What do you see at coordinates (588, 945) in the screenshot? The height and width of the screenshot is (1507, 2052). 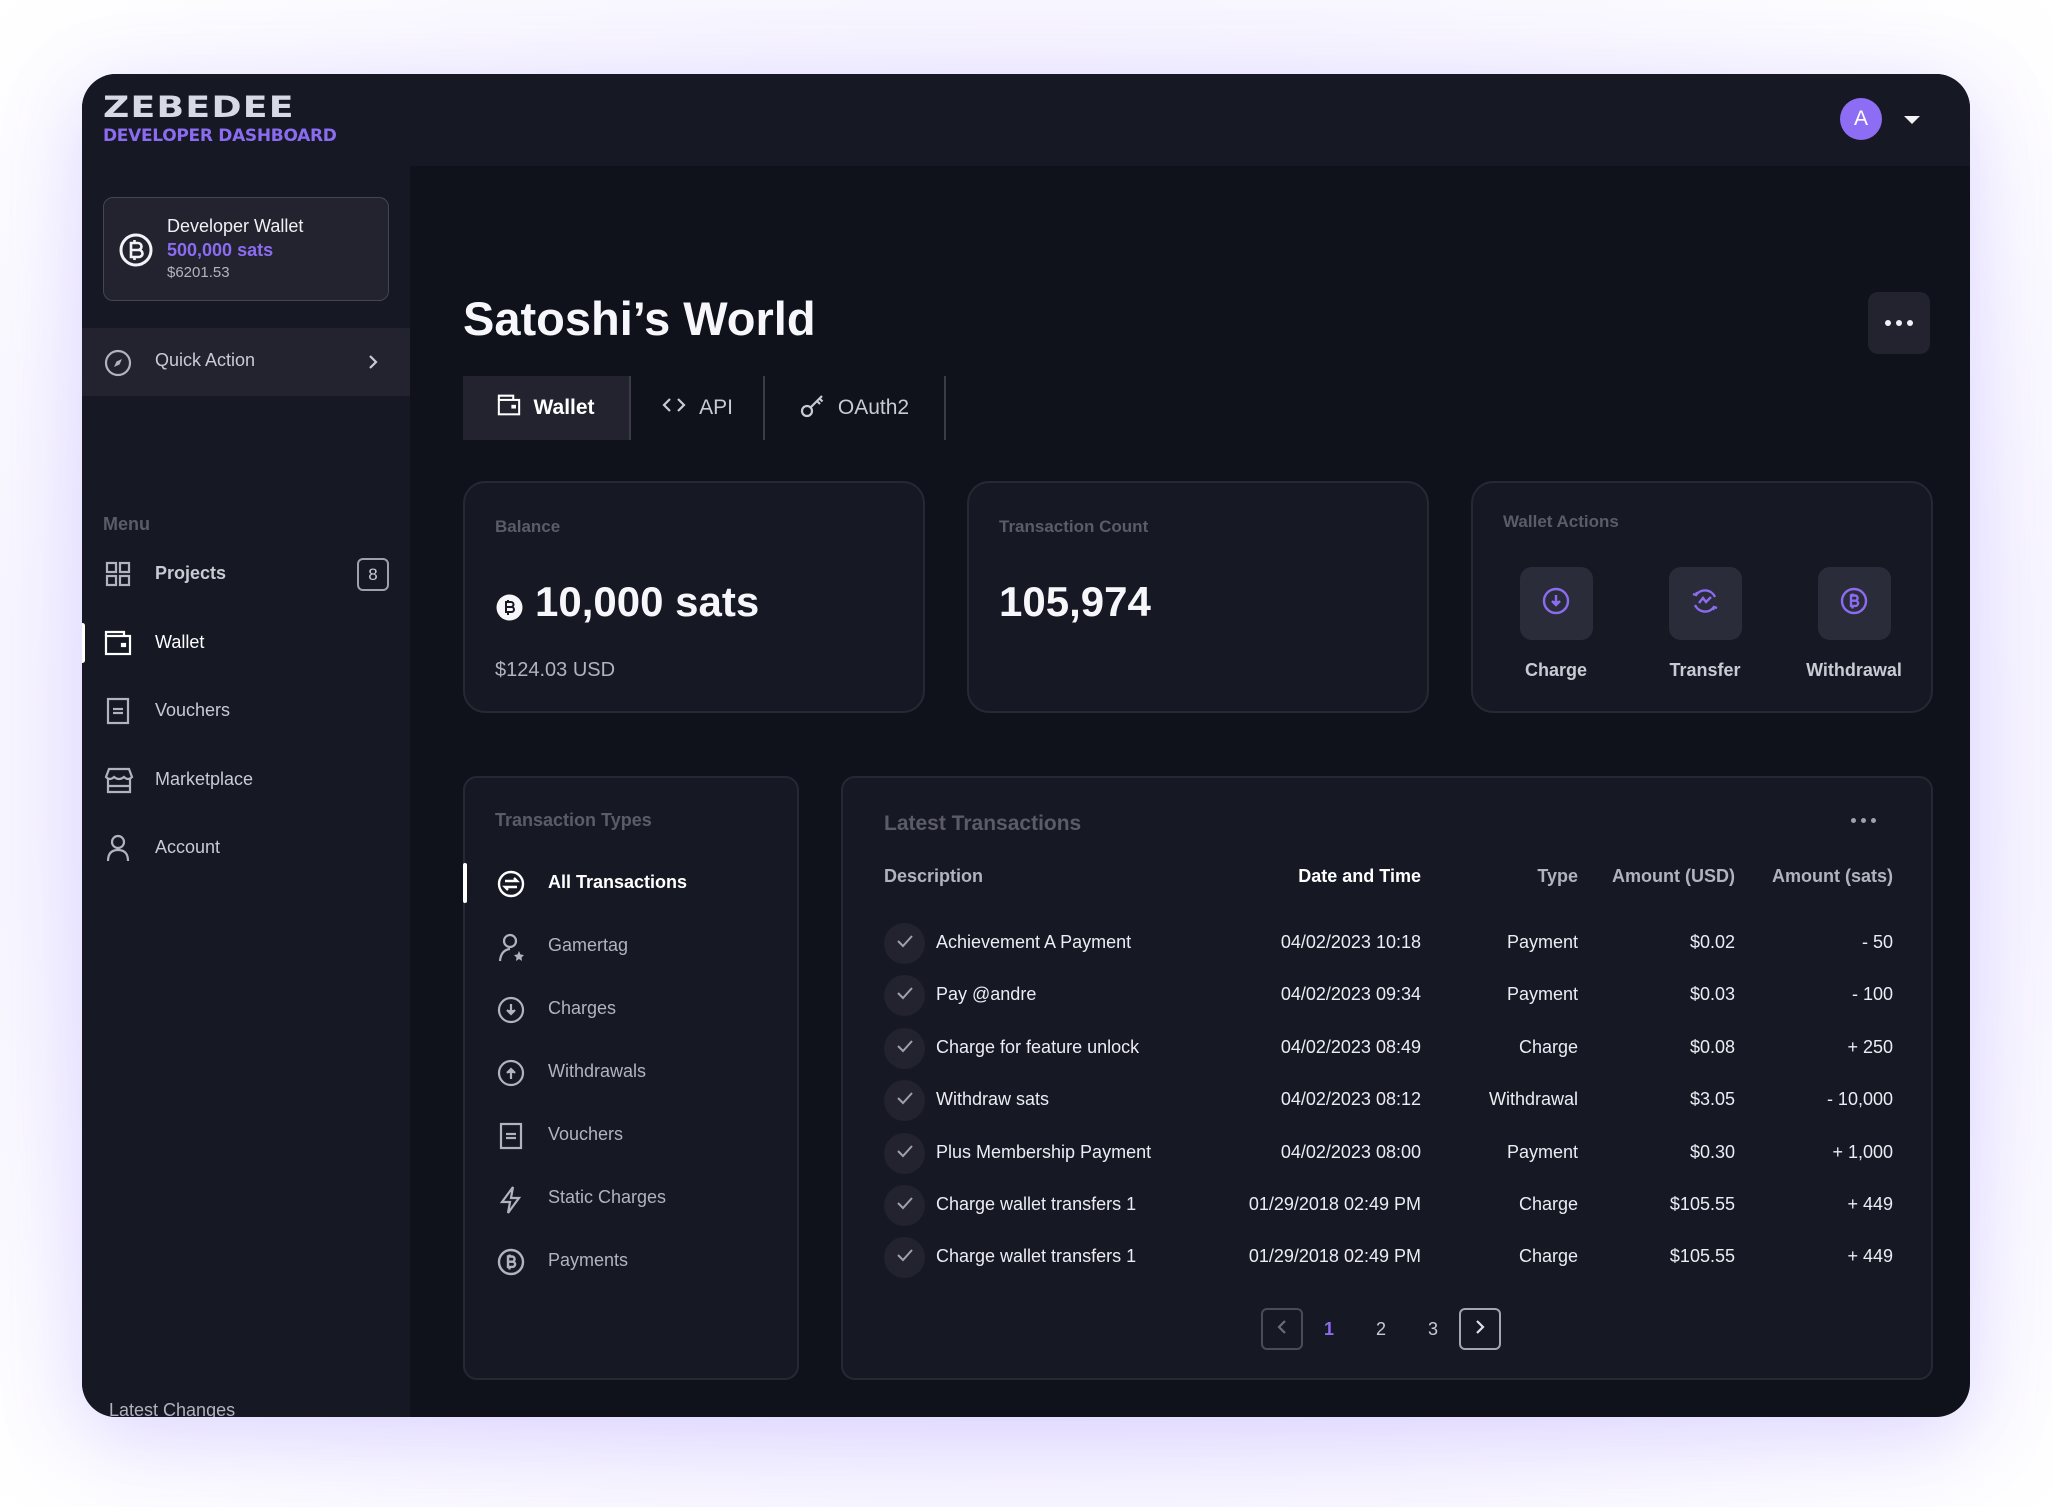 I see `type-label: Gamertag` at bounding box center [588, 945].